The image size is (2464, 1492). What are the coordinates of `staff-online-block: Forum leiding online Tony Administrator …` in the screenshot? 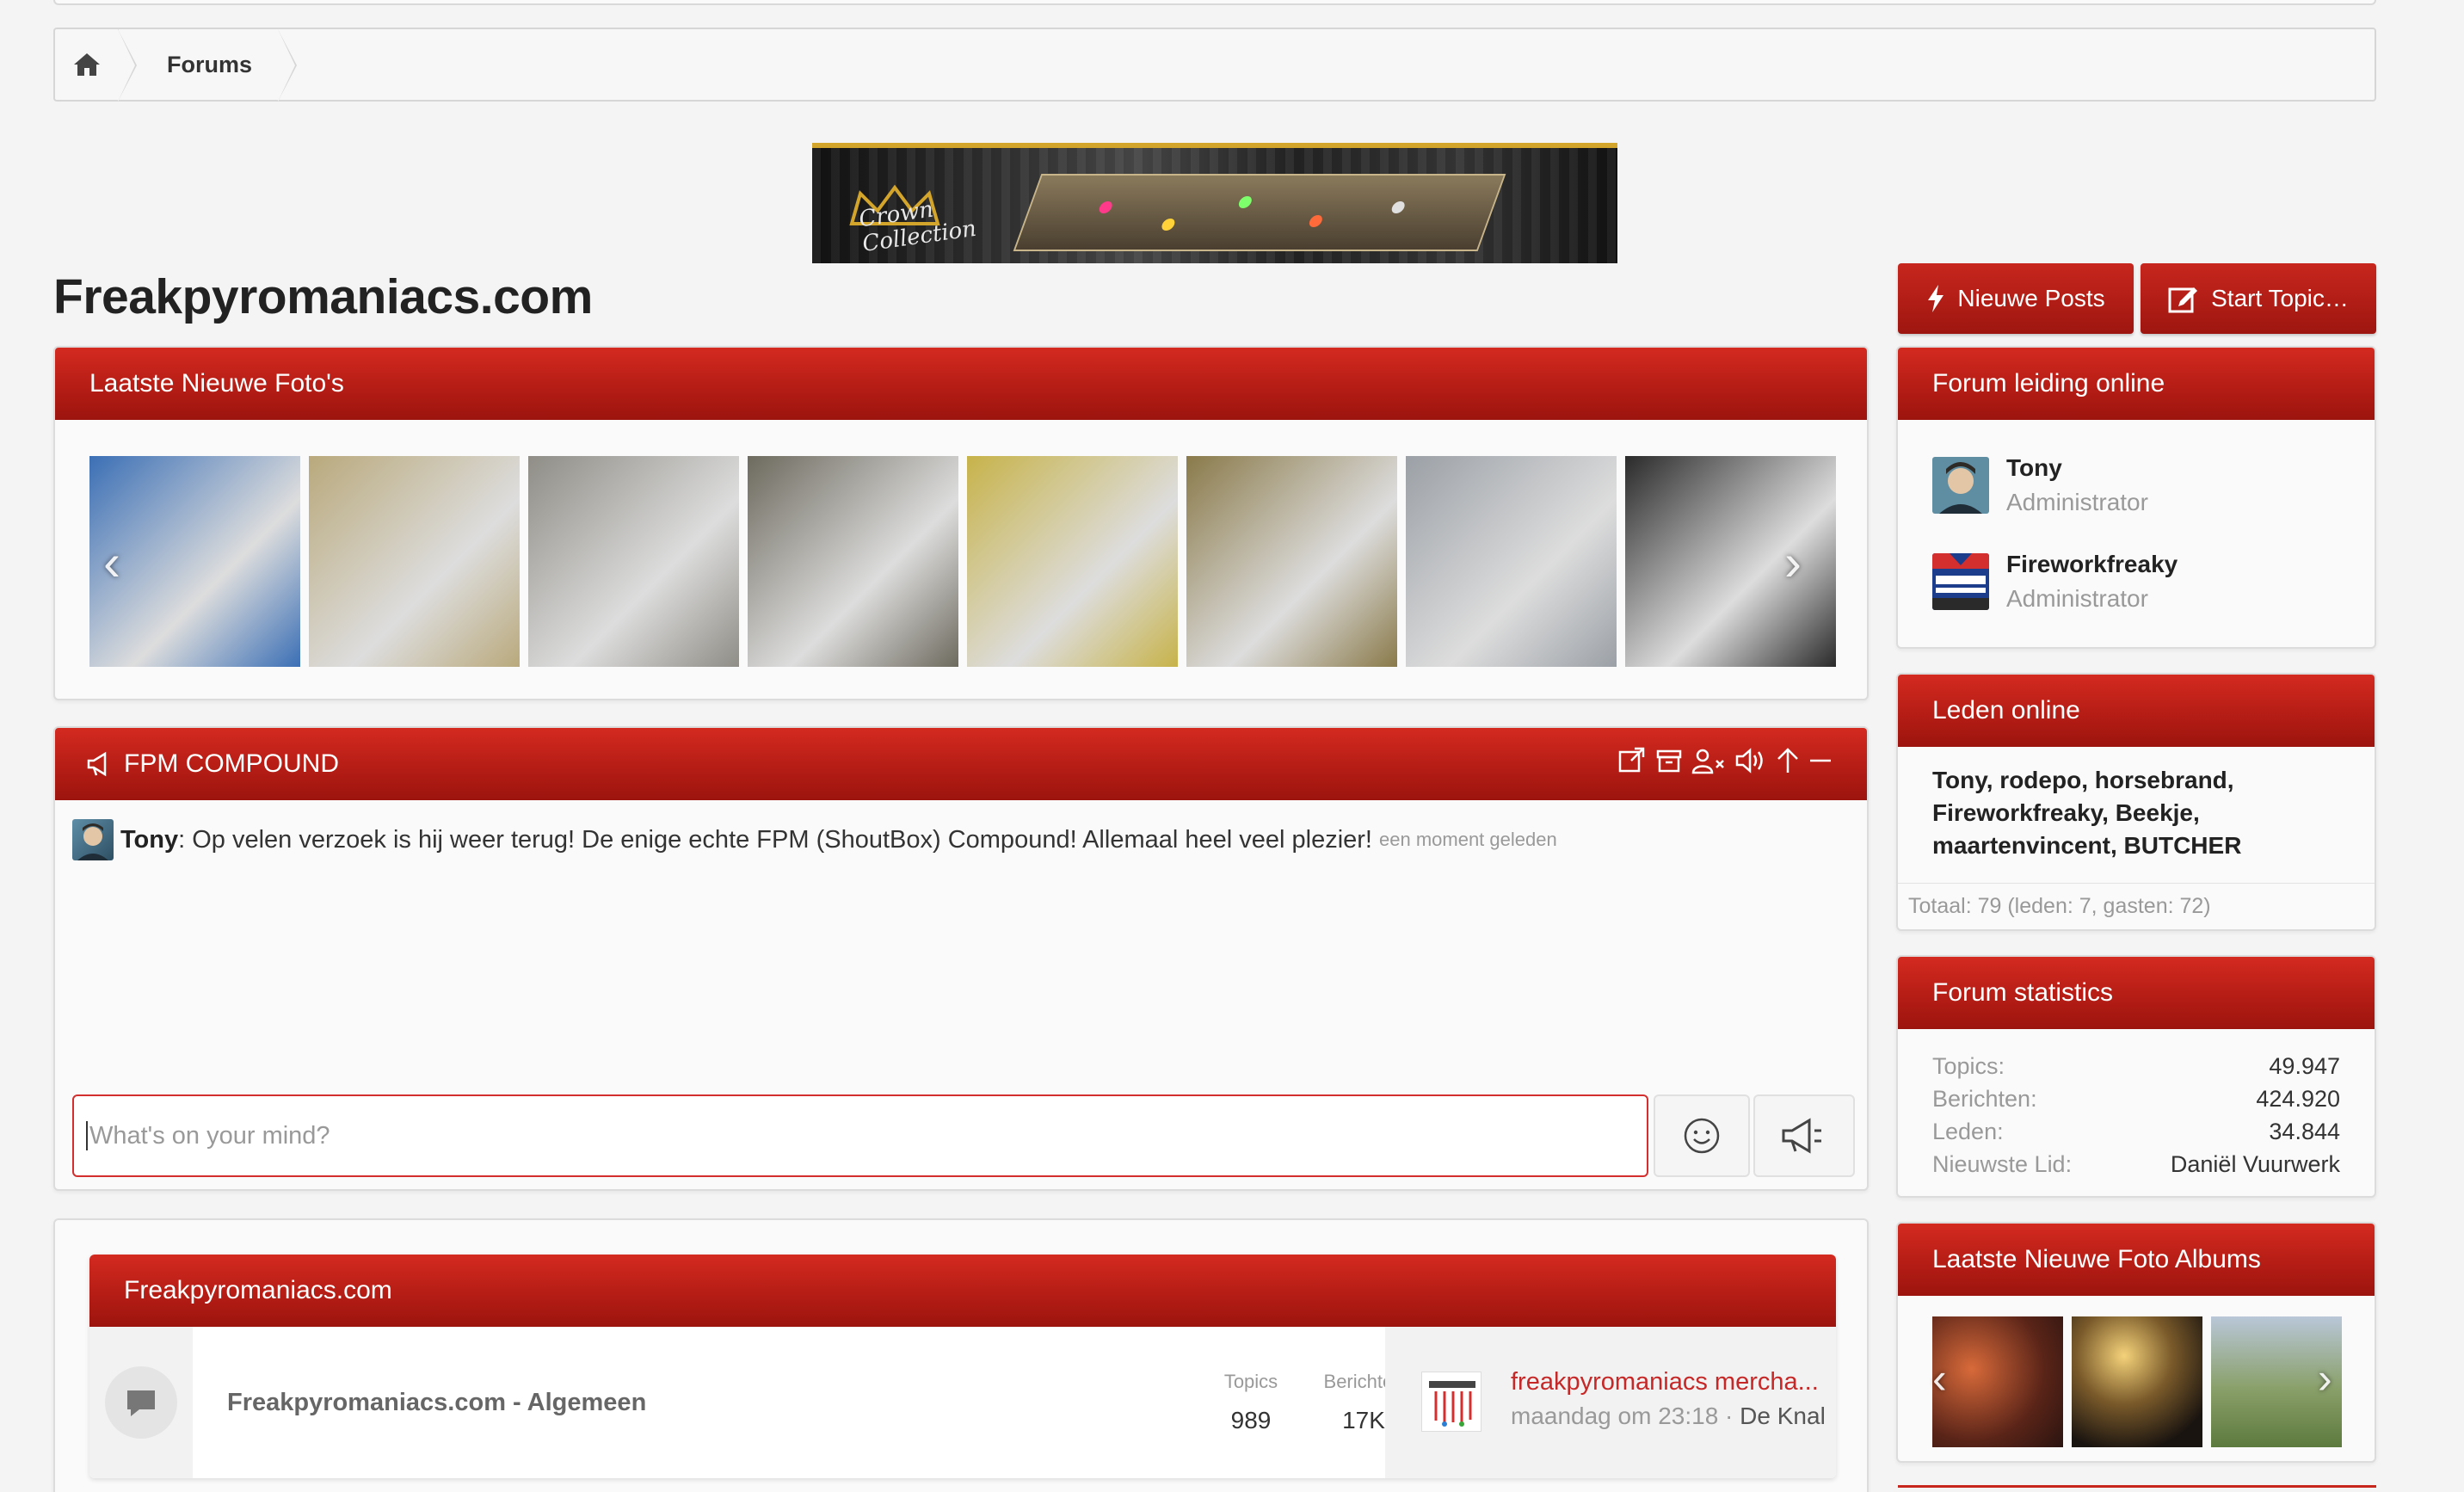 It's located at (2136, 498).